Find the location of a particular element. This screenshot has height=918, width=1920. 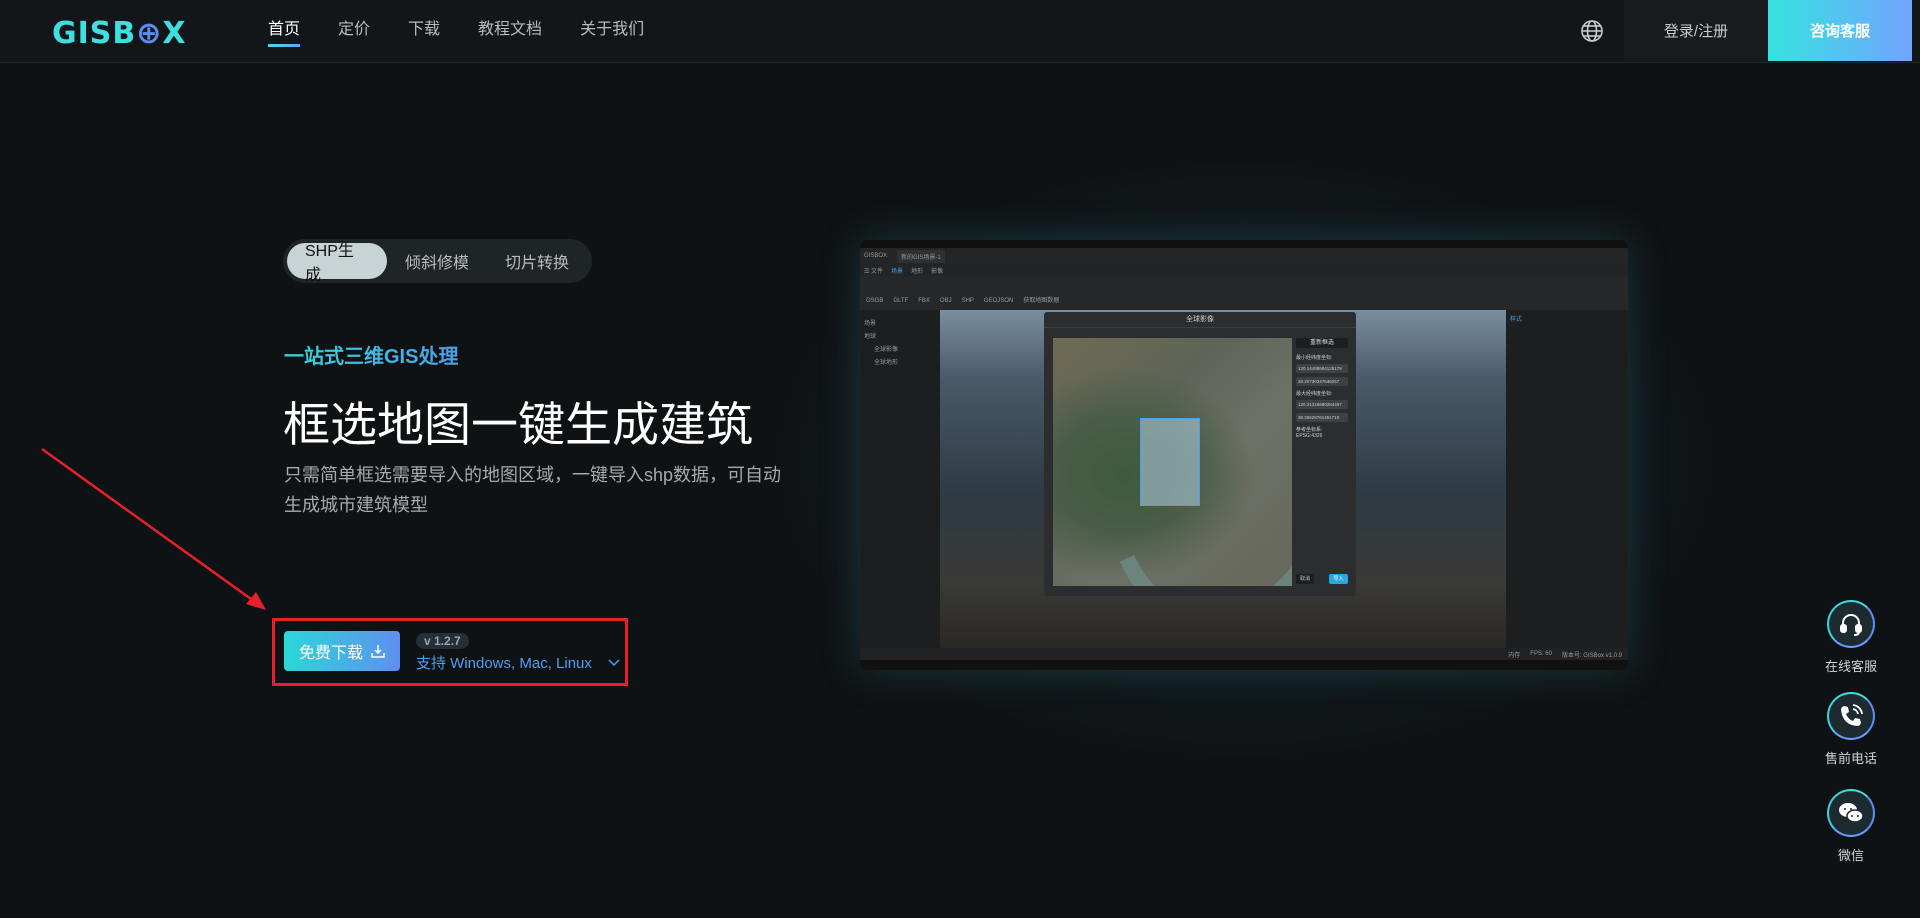

selection-box is located at coordinates (1170, 462).